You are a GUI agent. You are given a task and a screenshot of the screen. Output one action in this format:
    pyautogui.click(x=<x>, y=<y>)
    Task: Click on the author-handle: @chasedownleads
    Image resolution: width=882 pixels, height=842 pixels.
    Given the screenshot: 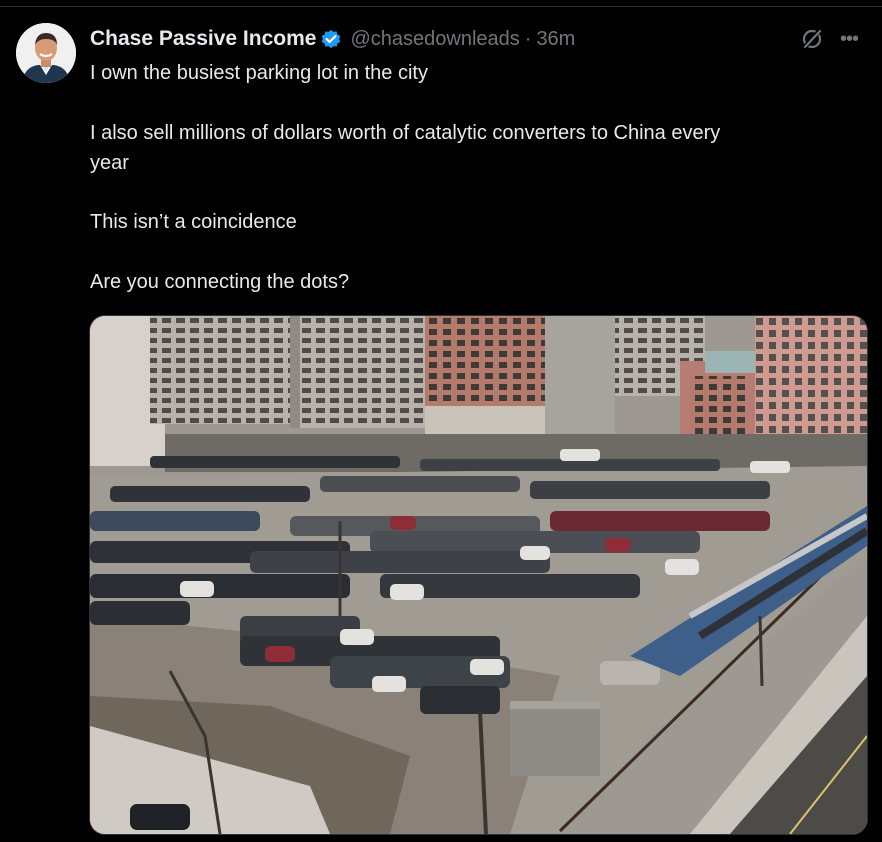 What is the action you would take?
    pyautogui.click(x=434, y=39)
    